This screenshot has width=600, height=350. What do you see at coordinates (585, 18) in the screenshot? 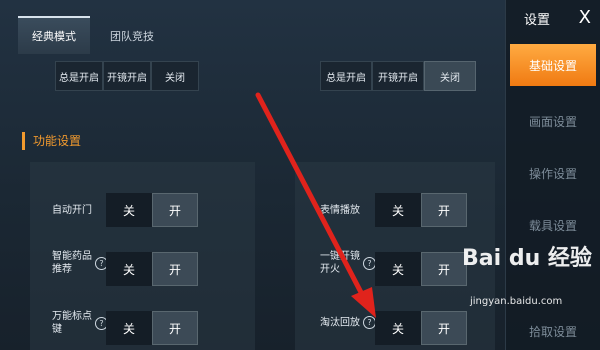
I see `close-icon: X` at bounding box center [585, 18].